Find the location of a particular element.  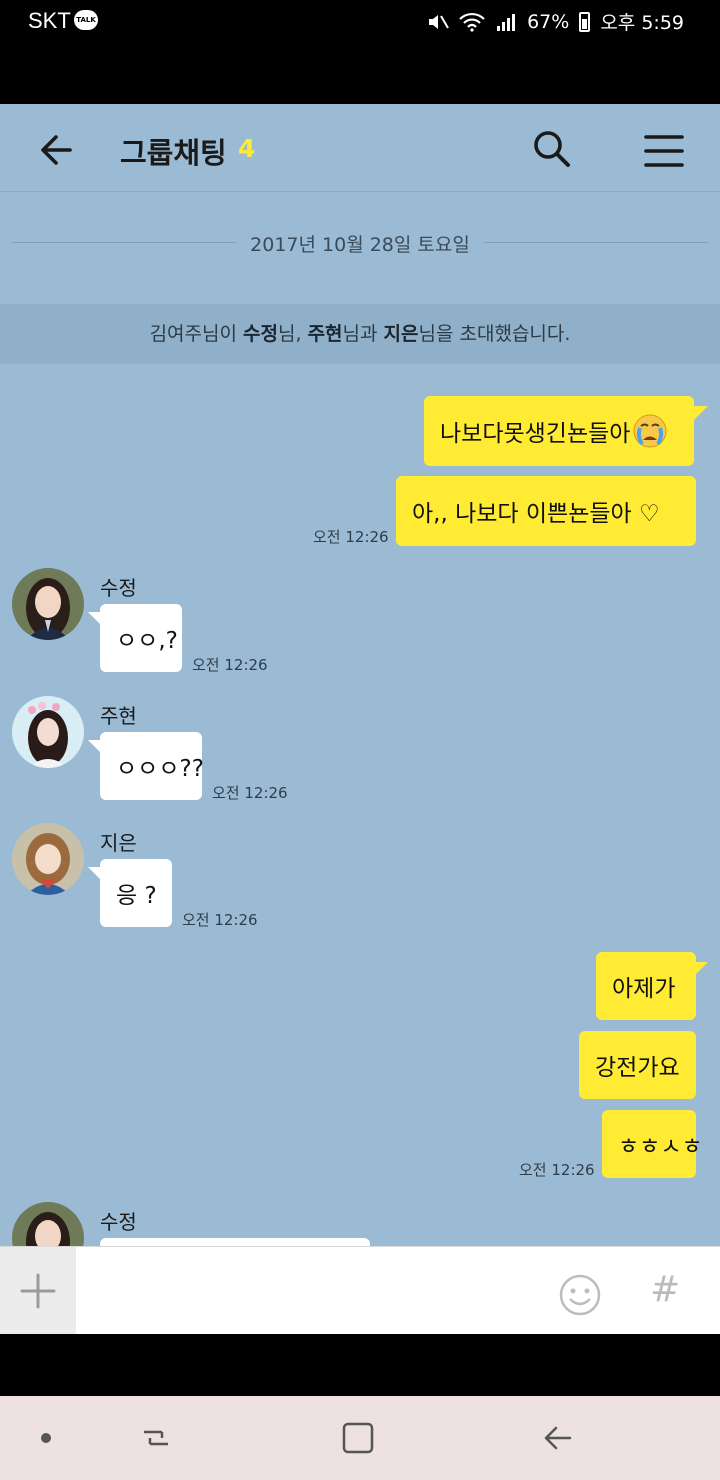

sender-name: 지은 is located at coordinates (118, 843).